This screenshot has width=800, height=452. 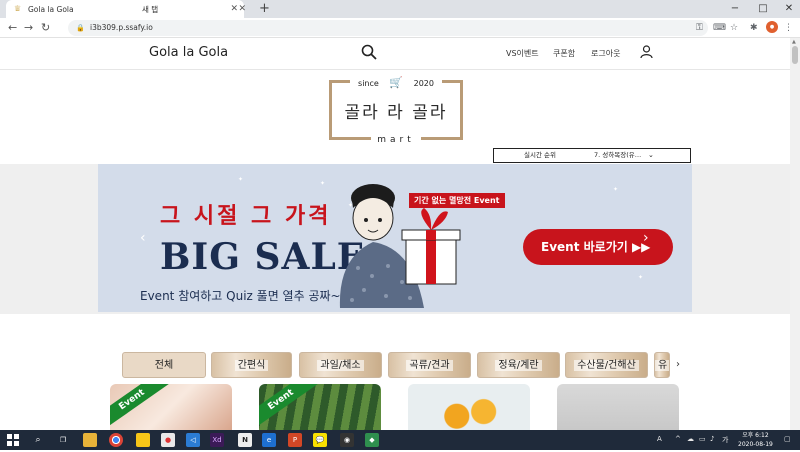 What do you see at coordinates (795, 55) in the screenshot?
I see `scrollbar-thumb` at bounding box center [795, 55].